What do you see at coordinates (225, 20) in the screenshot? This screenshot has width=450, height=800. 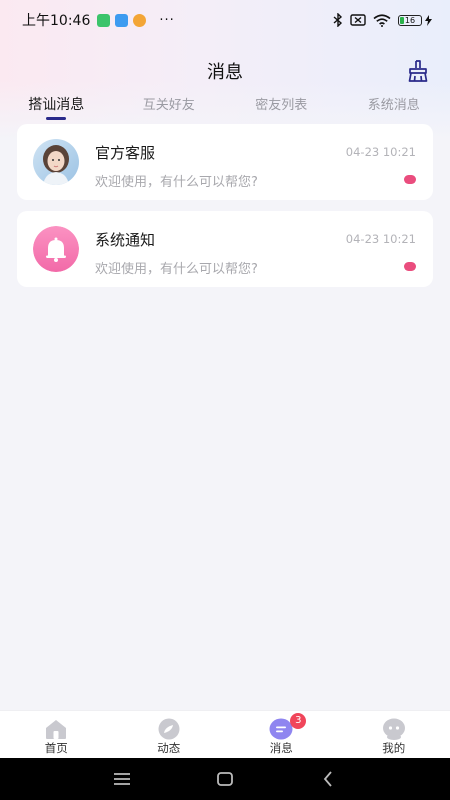 I see `status-bar: 上午10:46 ··· 16` at bounding box center [225, 20].